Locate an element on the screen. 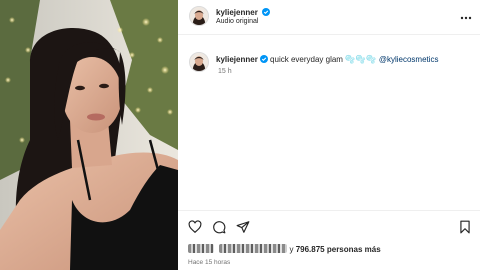 The height and width of the screenshot is (270, 480). likes-summary: y 796.875 personas más is located at coordinates (284, 250).